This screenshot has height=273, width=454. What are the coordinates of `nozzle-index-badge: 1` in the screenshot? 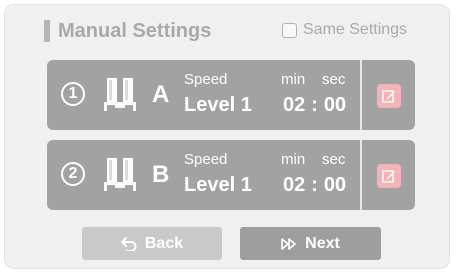 It's located at (73, 94).